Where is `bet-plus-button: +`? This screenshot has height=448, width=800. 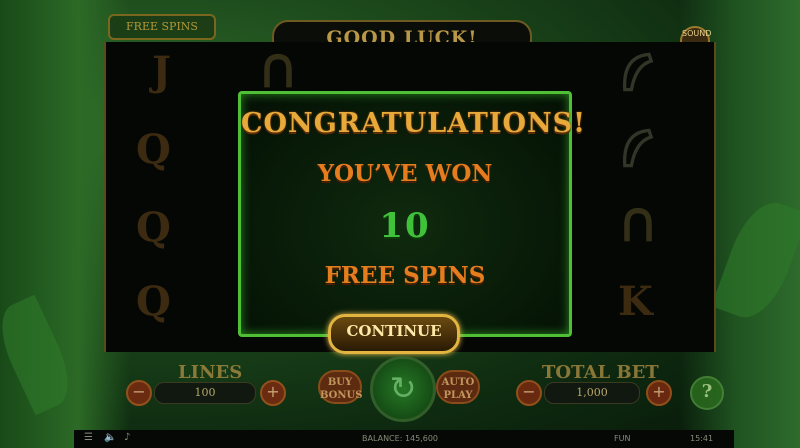
bet-plus-button: + is located at coordinates (659, 393).